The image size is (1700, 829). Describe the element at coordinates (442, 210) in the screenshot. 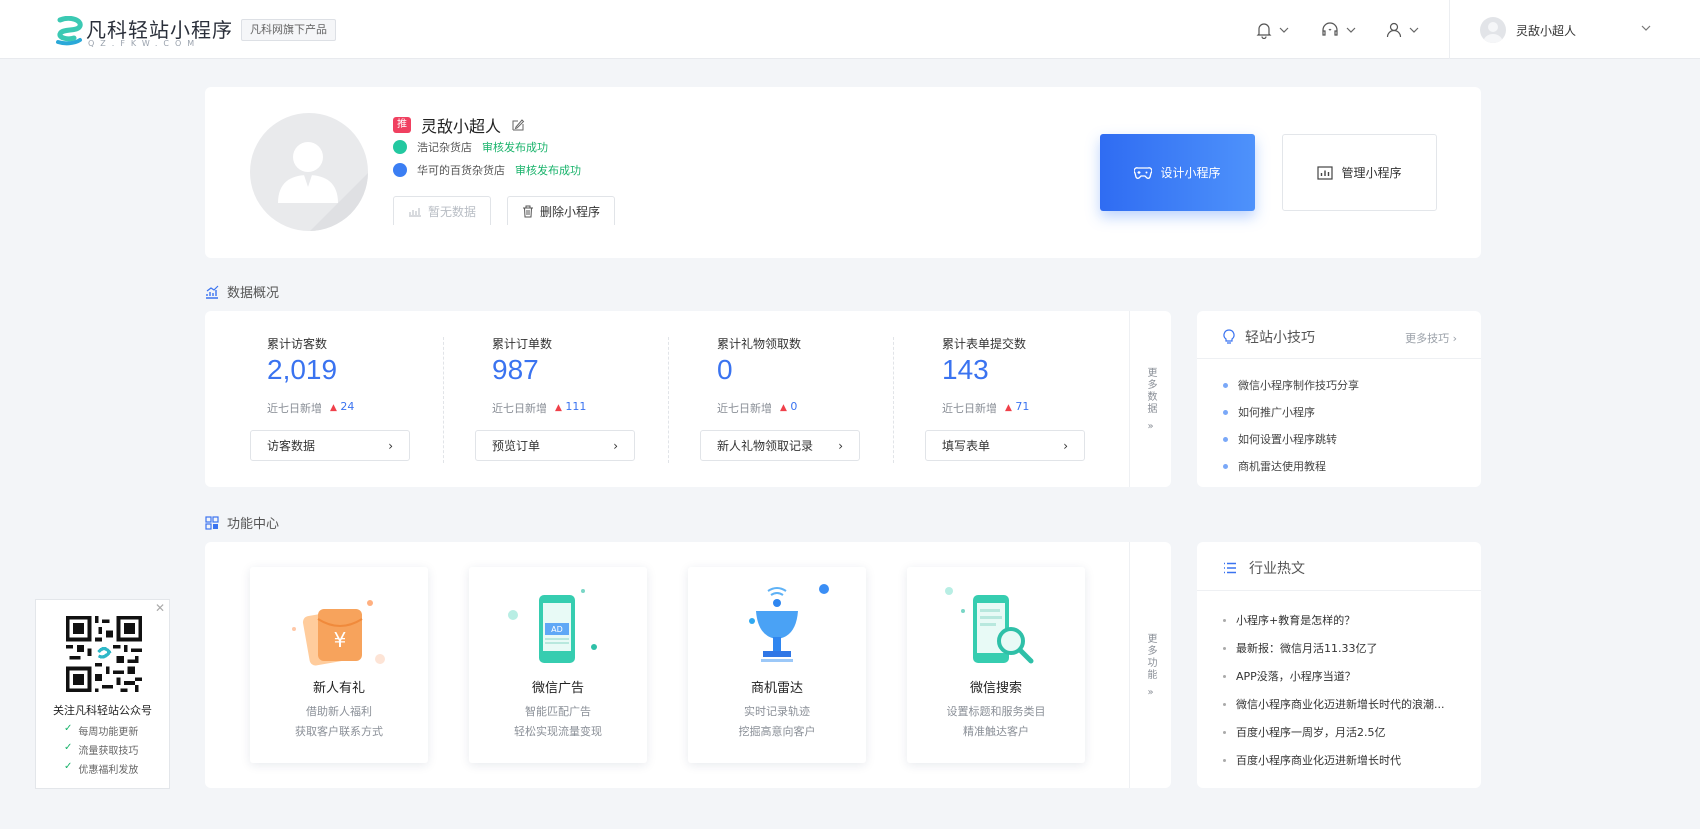

I see `no-data-button: 暂无数据` at that location.